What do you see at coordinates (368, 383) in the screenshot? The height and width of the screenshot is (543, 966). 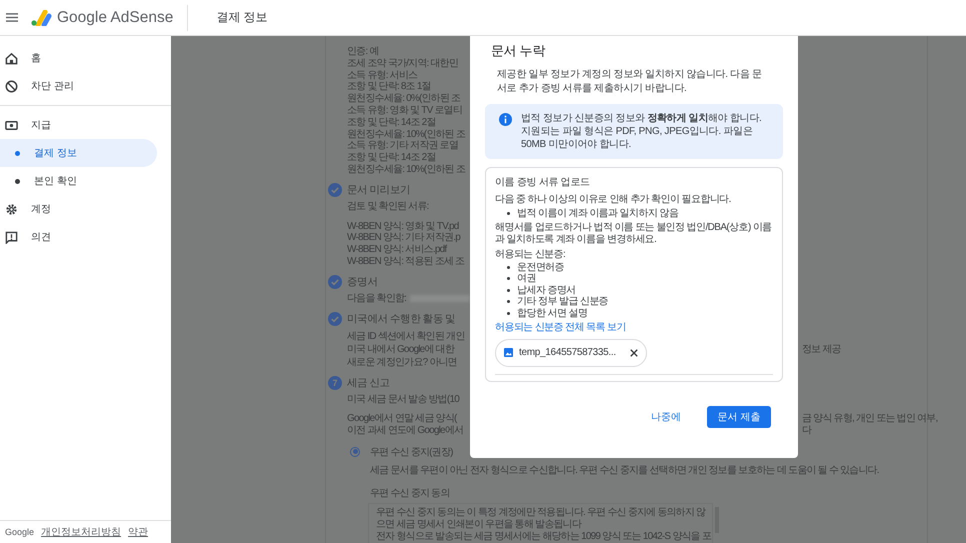 I see `step-title: 세금 신고` at bounding box center [368, 383].